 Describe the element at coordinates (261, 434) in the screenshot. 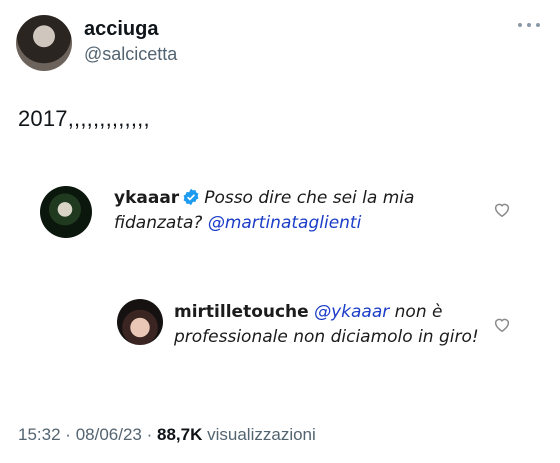

I see `views-label: visualizzazioni` at that location.